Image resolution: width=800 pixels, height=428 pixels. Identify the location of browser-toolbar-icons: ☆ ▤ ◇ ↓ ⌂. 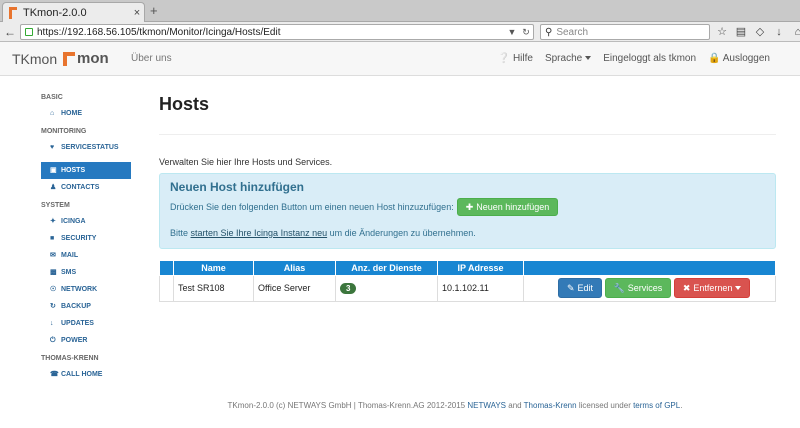
(757, 32).